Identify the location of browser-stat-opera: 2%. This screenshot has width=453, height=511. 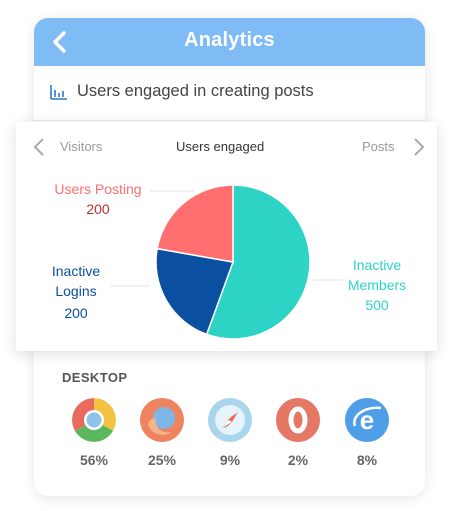
(298, 433).